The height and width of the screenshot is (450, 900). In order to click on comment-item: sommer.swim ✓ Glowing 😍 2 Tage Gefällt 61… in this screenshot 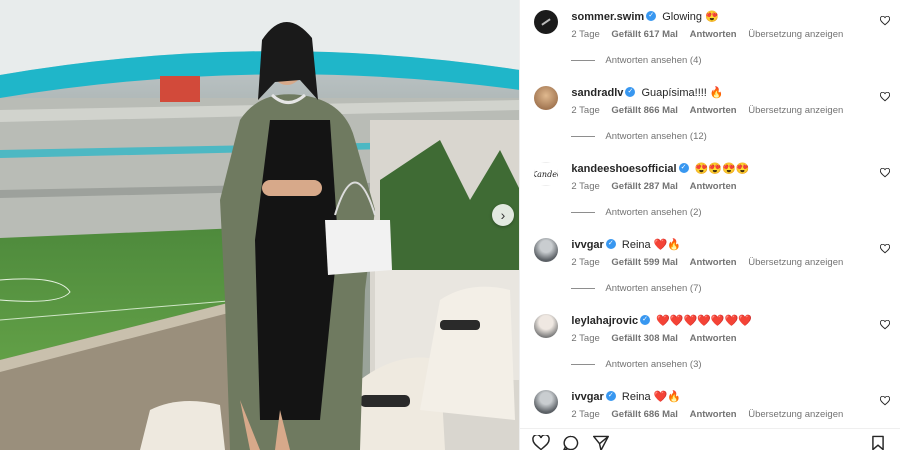, I will do `click(710, 45)`.